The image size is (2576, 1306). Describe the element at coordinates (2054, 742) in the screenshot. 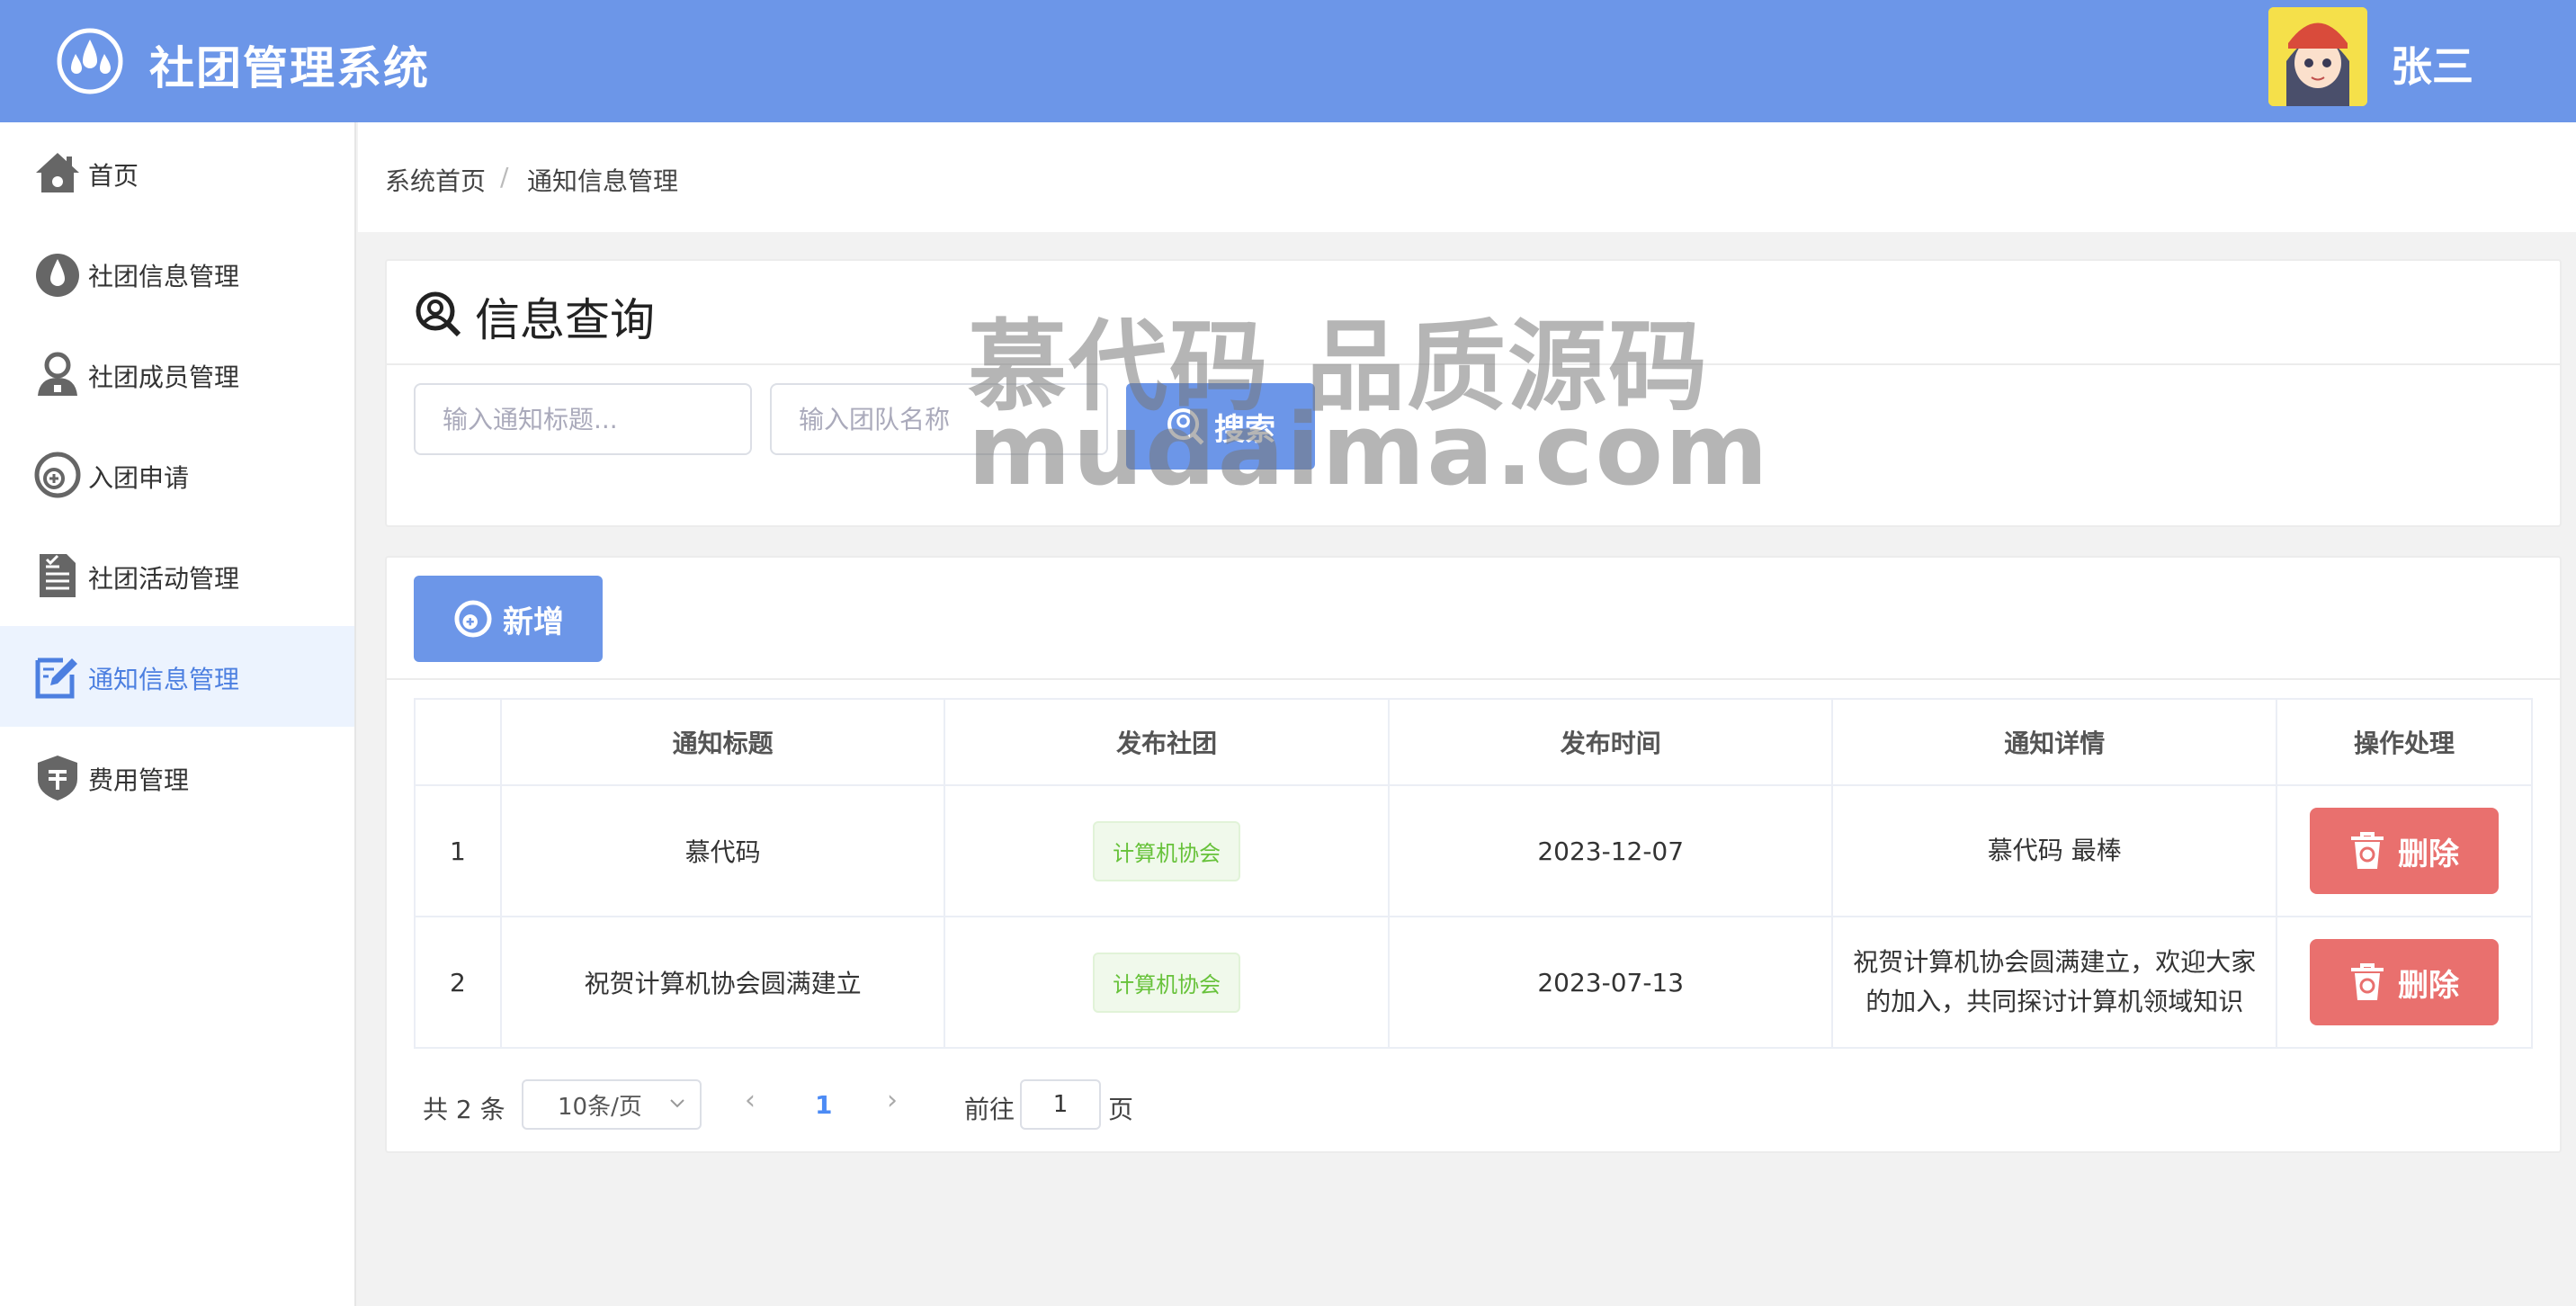

I see `column-header-detail: 通知详情` at that location.